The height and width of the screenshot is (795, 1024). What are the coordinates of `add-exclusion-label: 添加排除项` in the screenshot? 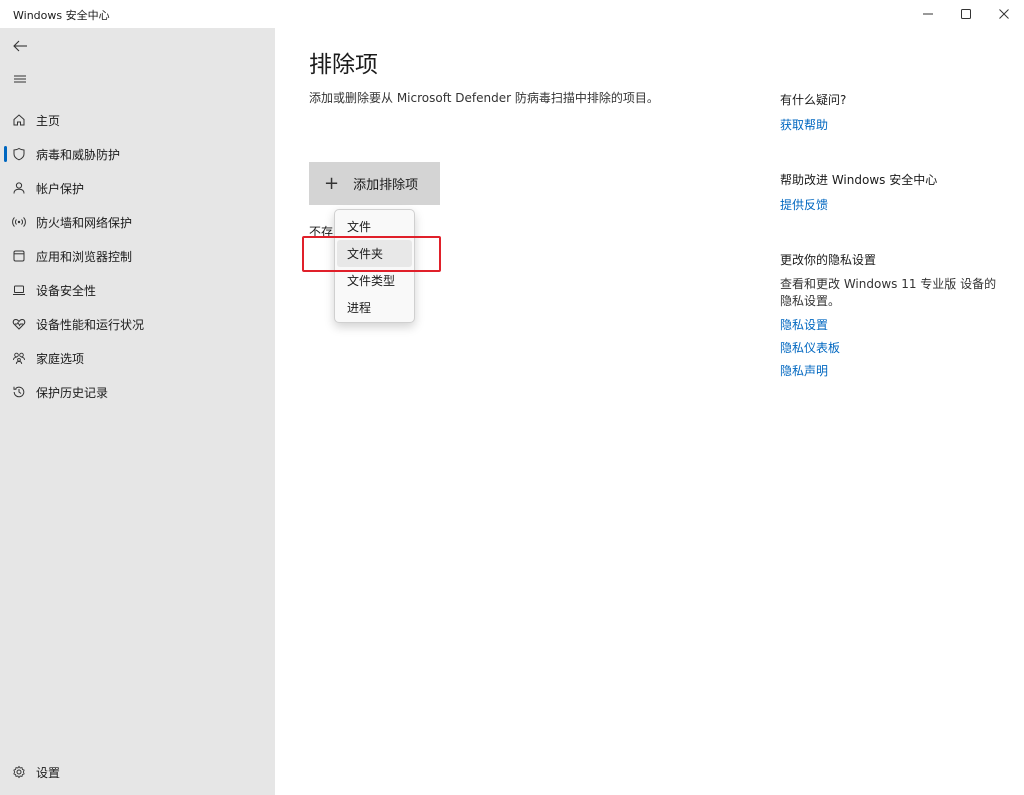 It's located at (386, 185).